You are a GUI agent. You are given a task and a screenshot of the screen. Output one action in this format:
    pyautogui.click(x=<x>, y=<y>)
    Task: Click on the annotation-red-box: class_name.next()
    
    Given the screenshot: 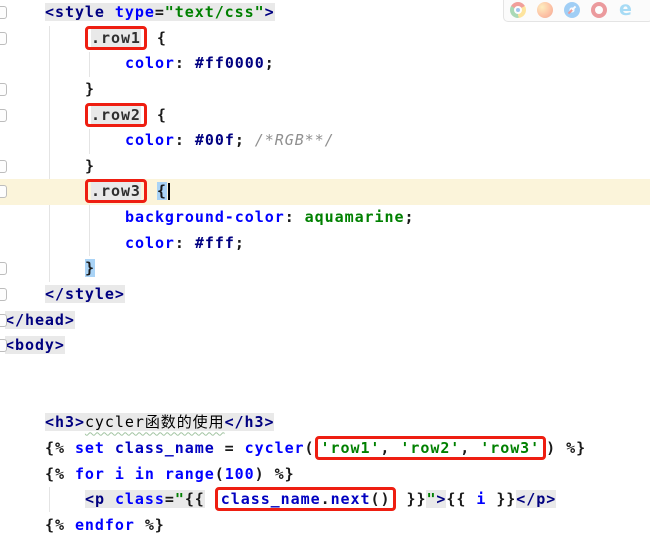 What is the action you would take?
    pyautogui.click(x=305, y=499)
    